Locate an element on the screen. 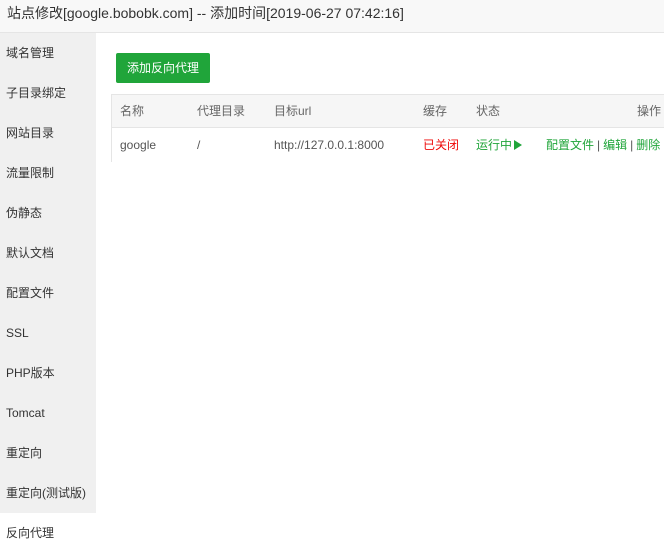 The width and height of the screenshot is (664, 553). config-file-link: 配置文件 is located at coordinates (570, 145).